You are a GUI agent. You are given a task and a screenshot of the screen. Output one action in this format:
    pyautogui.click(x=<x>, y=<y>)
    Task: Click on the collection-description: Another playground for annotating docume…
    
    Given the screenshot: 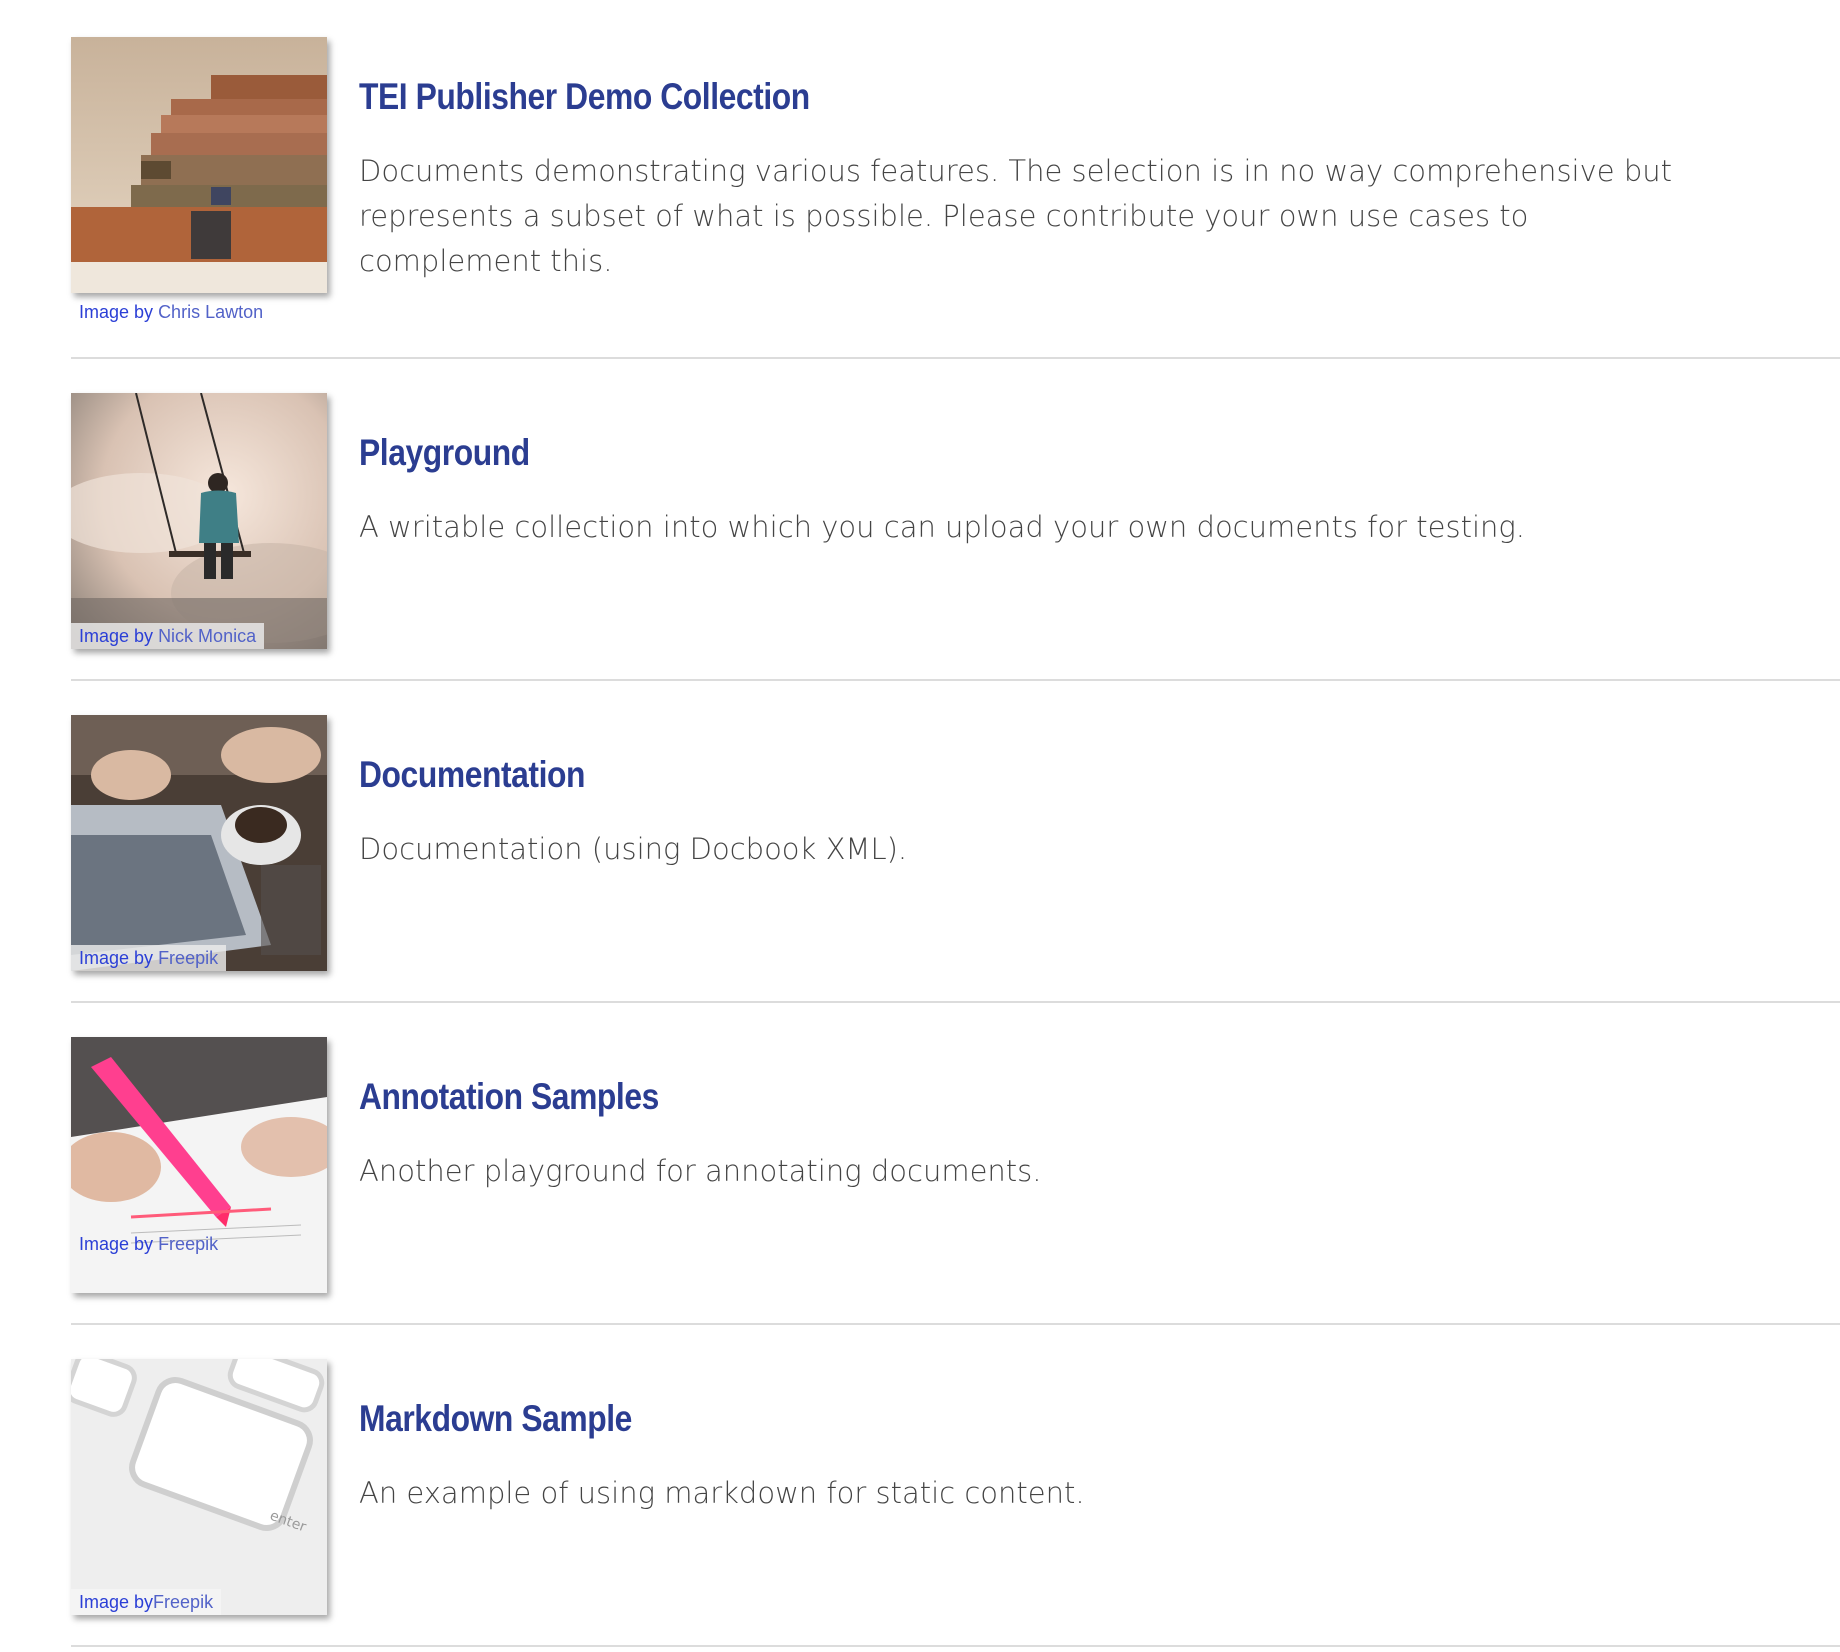 What is the action you would take?
    pyautogui.click(x=700, y=1171)
    